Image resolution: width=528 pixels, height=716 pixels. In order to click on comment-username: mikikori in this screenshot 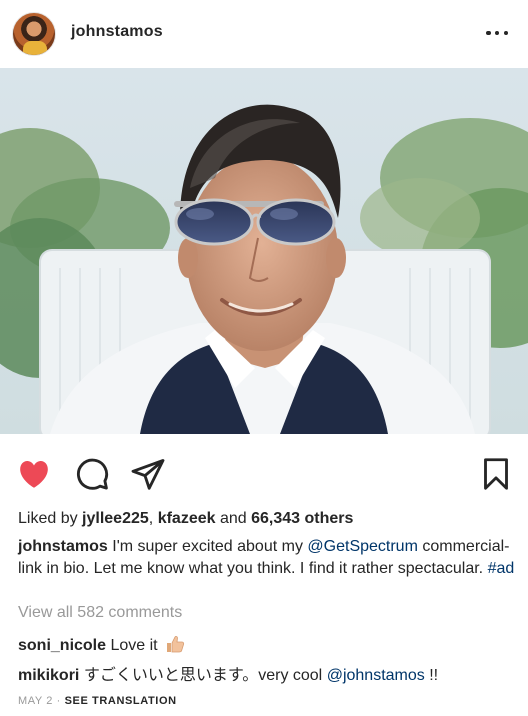, I will do `click(48, 675)`.